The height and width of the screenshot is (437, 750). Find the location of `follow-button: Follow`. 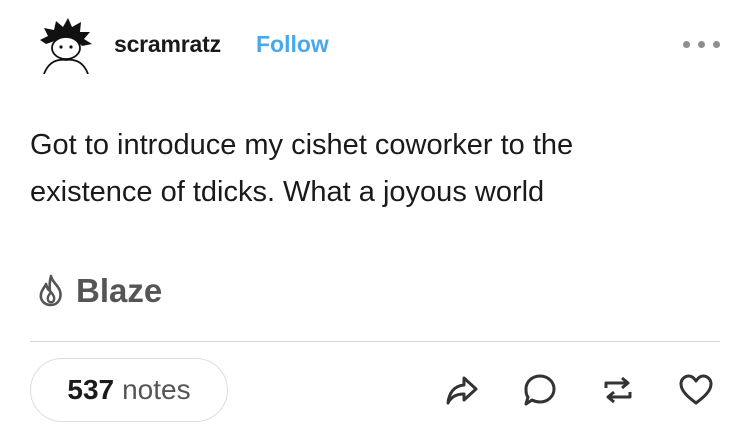

follow-button: Follow is located at coordinates (292, 44).